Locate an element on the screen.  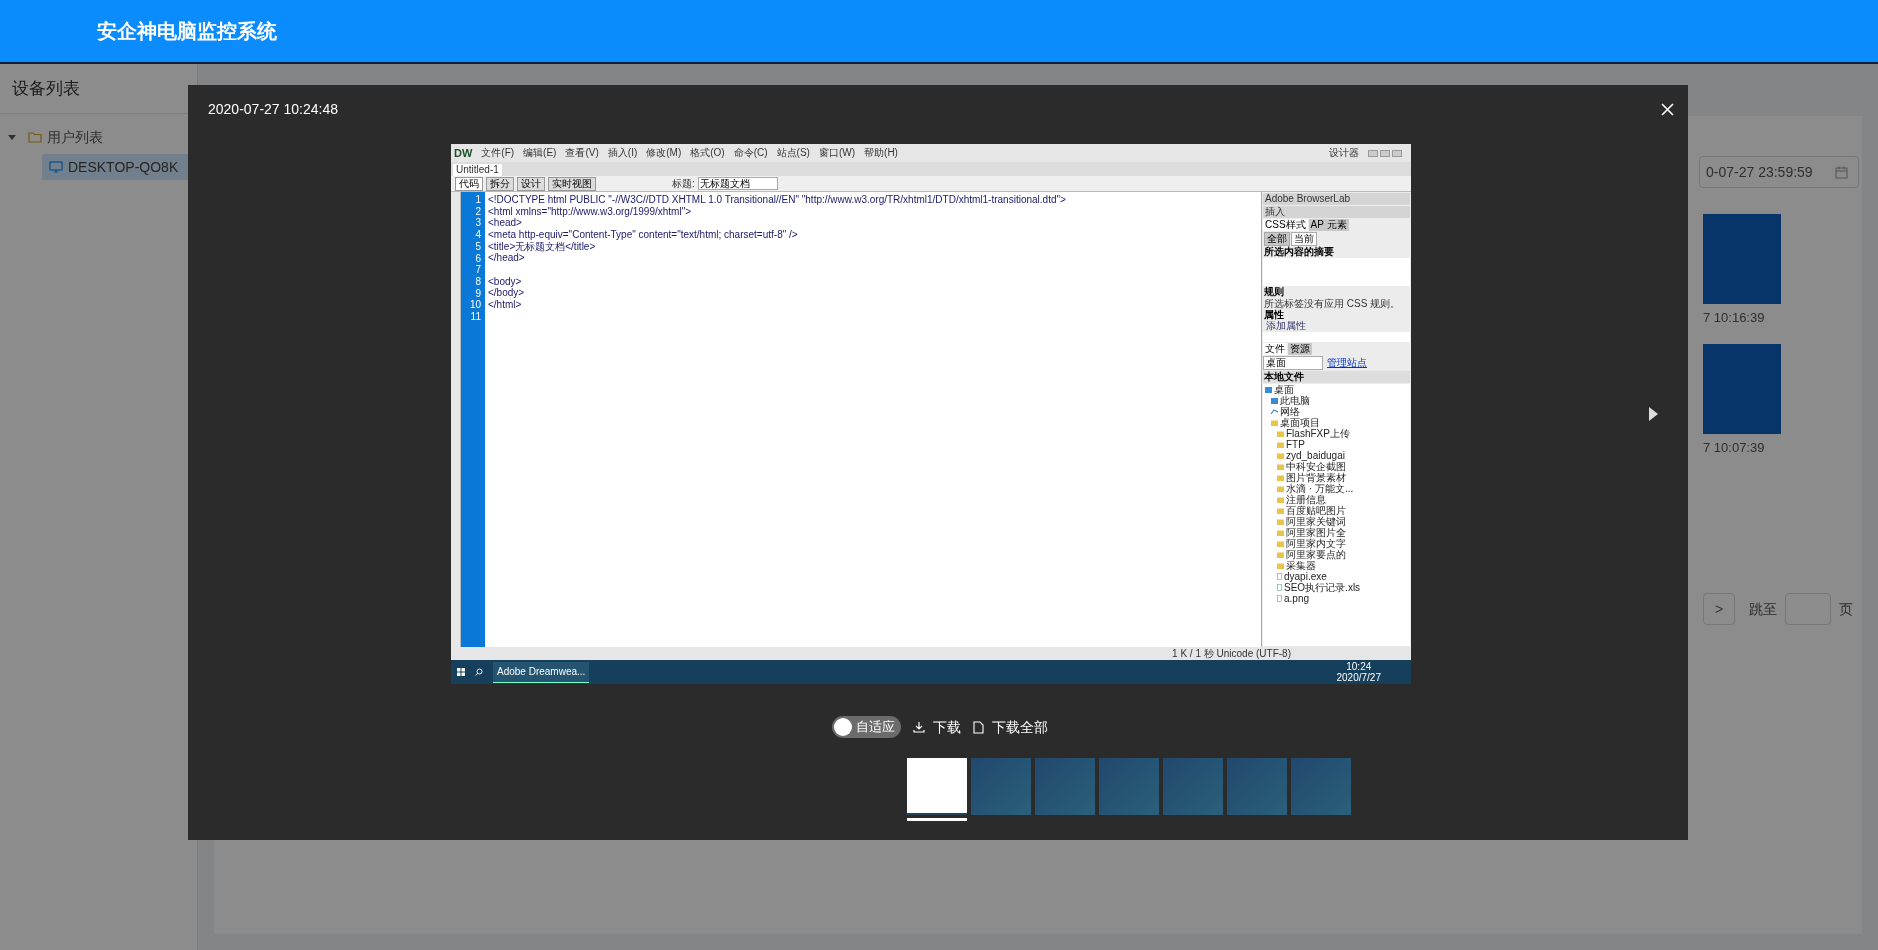
line-number: 7 is located at coordinates (478, 270).